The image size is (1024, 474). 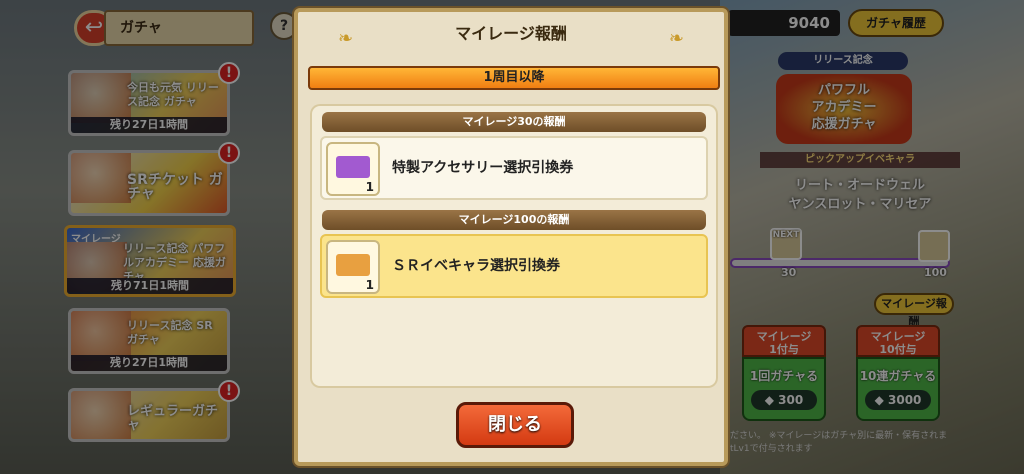 I want to click on section-header: マイレージ100の報酬, so click(x=514, y=220).